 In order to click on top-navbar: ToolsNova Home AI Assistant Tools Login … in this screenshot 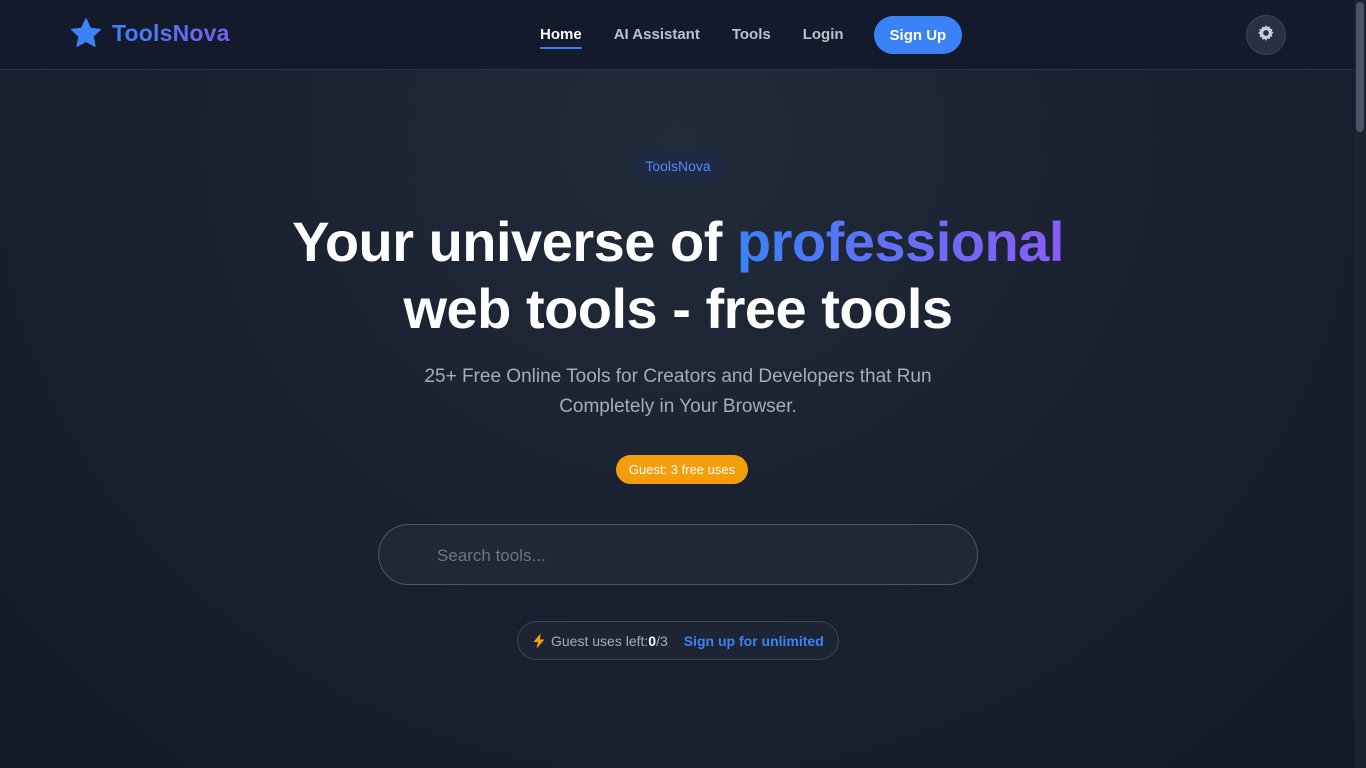, I will do `click(677, 35)`.